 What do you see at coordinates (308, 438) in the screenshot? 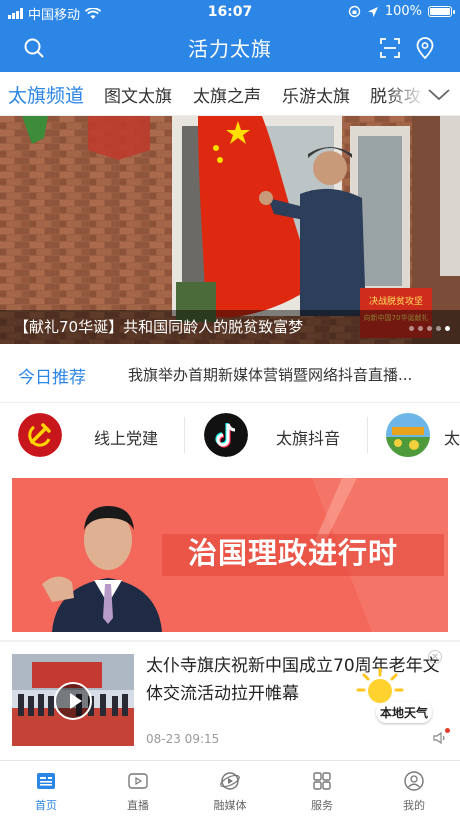
I see `quick-link-label: 太旗抖音` at bounding box center [308, 438].